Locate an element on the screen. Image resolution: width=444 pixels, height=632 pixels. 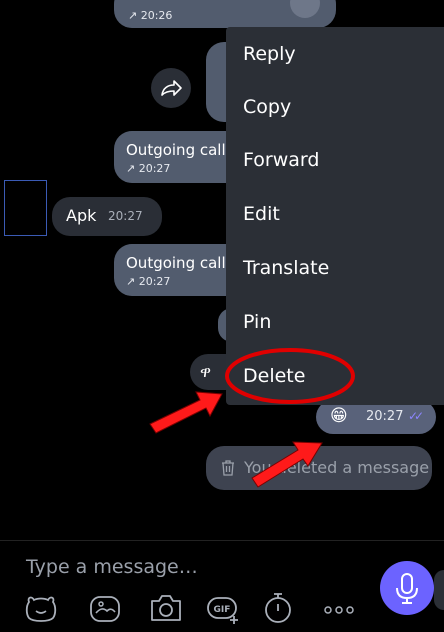
gallery-icon is located at coordinates (105, 609).